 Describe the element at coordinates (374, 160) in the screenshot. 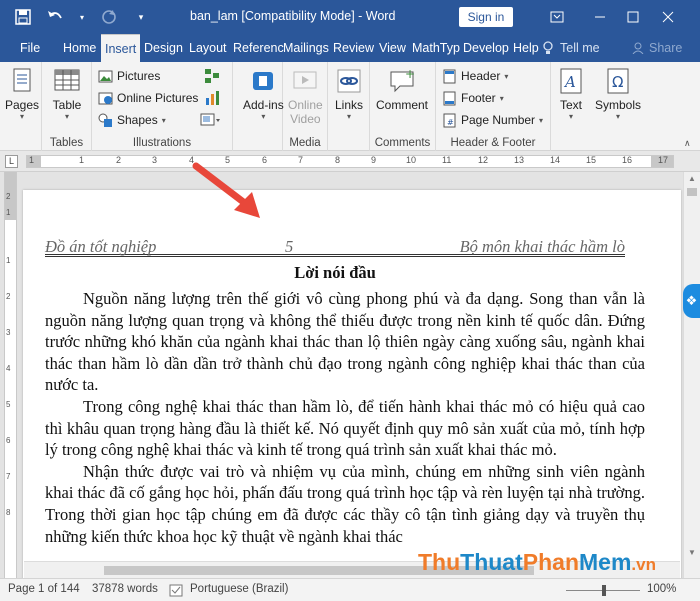

I see `ruler-number: 9` at that location.